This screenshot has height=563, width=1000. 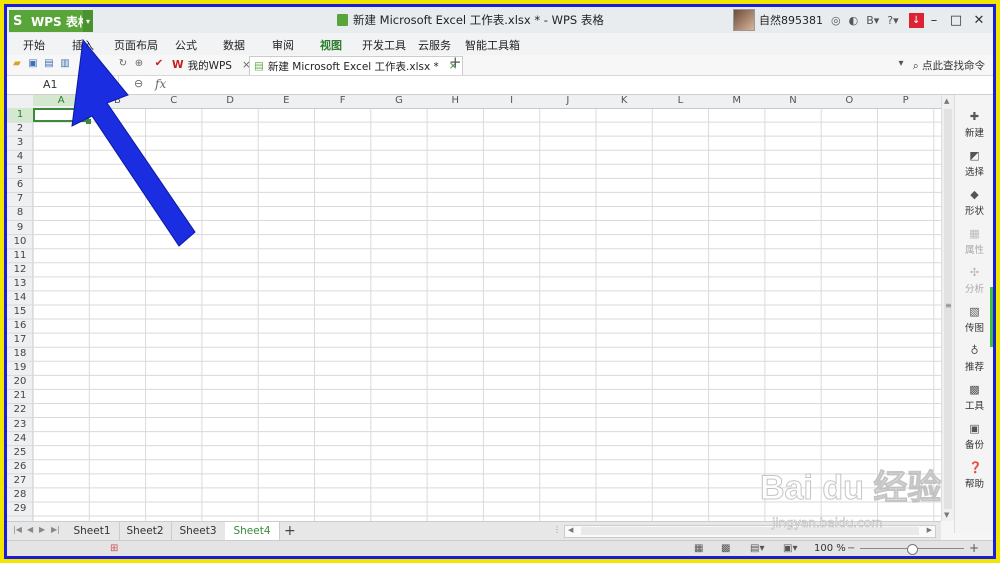 What do you see at coordinates (20, 425) in the screenshot?
I see `row-header: 23` at bounding box center [20, 425].